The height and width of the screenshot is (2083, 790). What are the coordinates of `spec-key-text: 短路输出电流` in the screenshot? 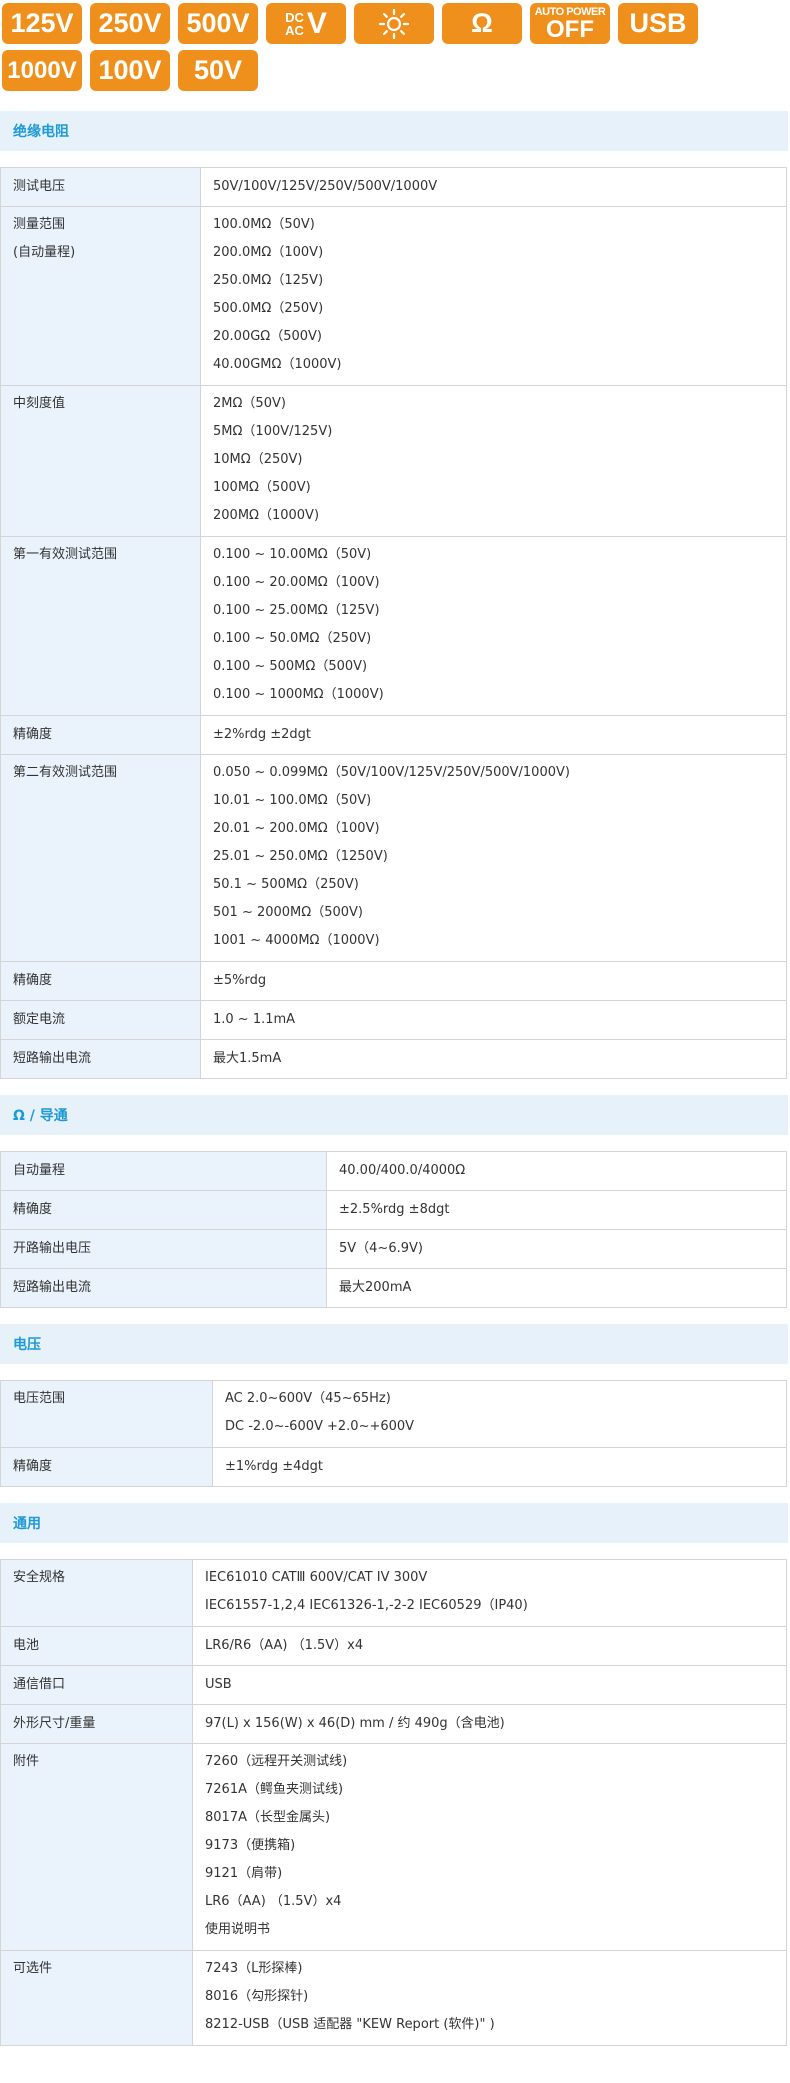 It's located at (52, 1287).